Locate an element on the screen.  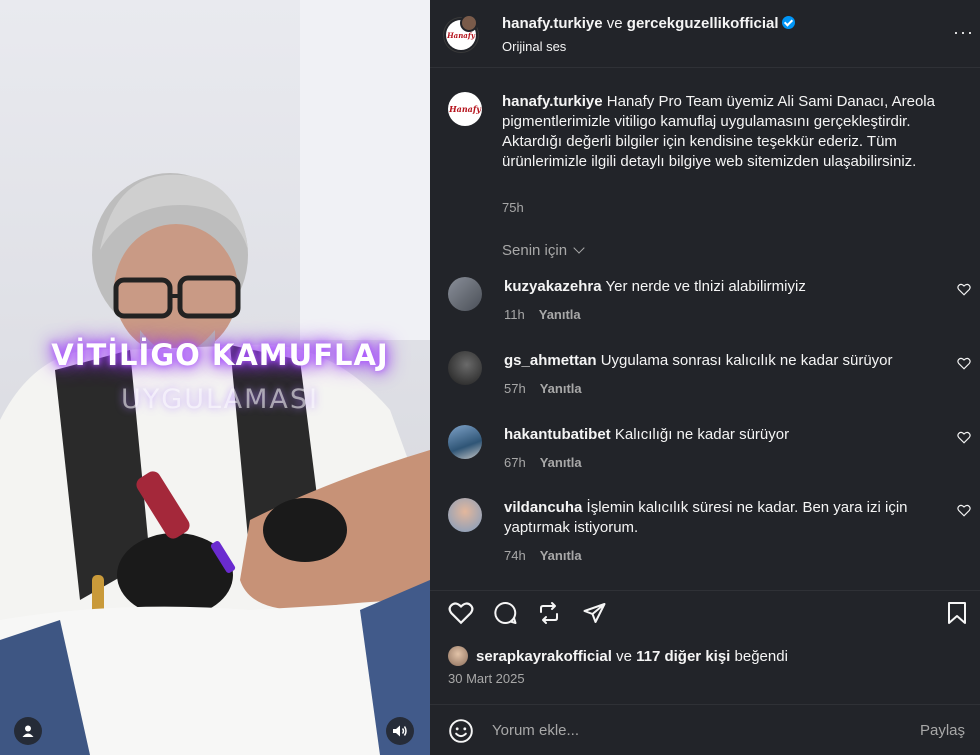
user-icon is located at coordinates (28, 731).